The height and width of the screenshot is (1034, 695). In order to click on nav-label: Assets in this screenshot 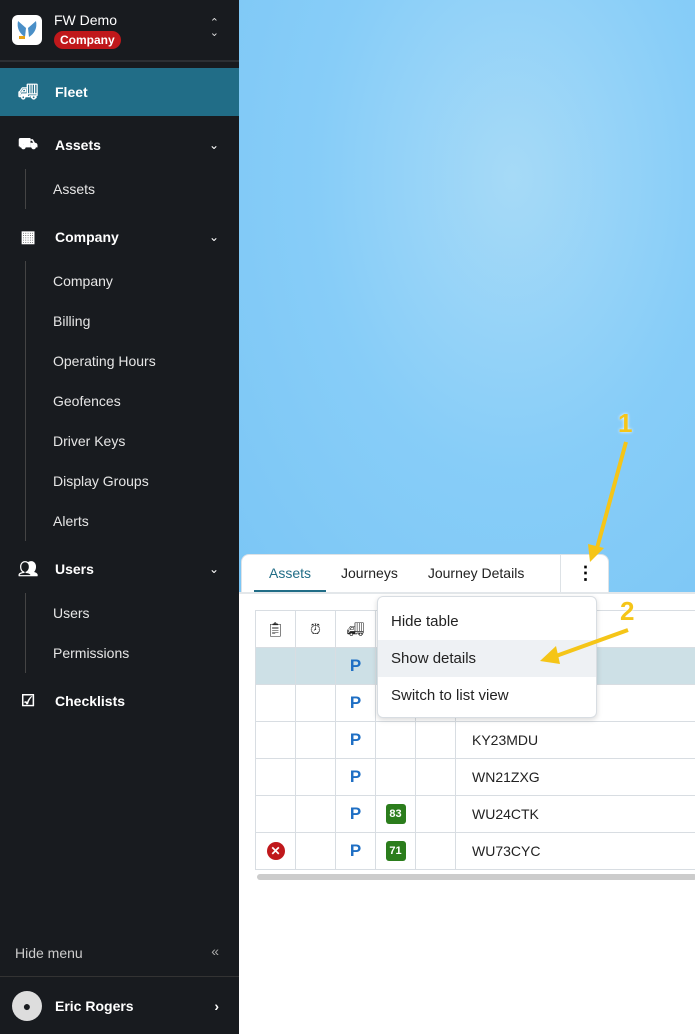, I will do `click(78, 145)`.